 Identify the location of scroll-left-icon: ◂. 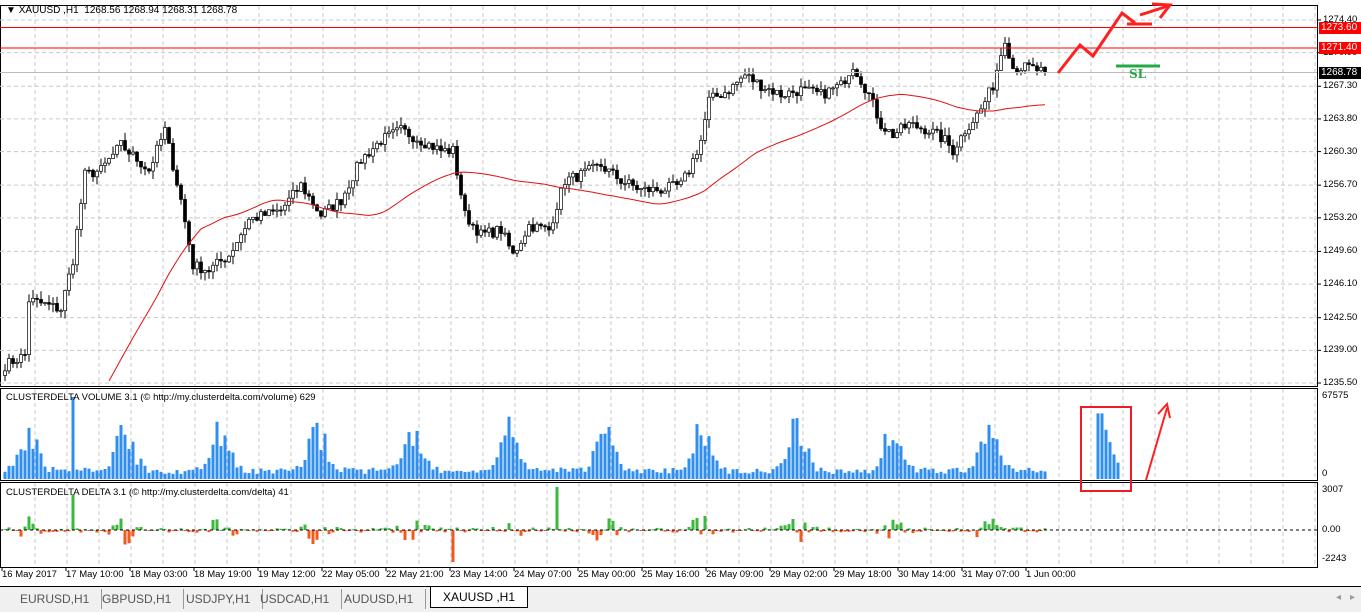
(1338, 597).